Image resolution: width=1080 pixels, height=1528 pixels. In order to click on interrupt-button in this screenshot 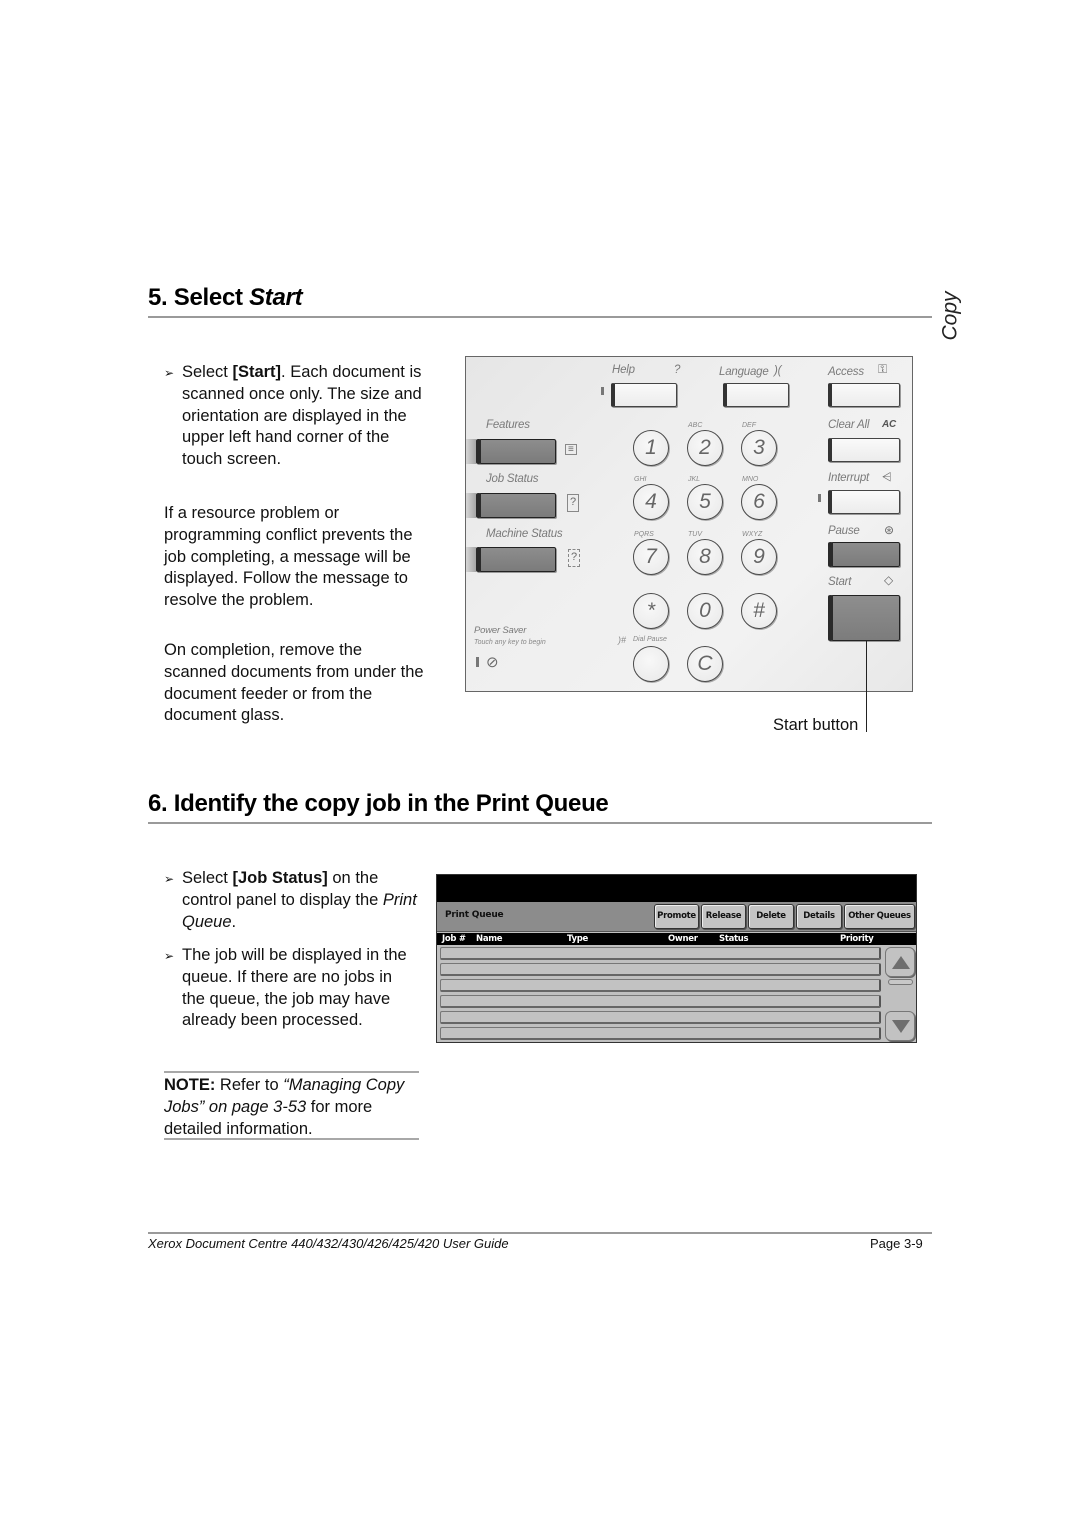, I will do `click(864, 502)`.